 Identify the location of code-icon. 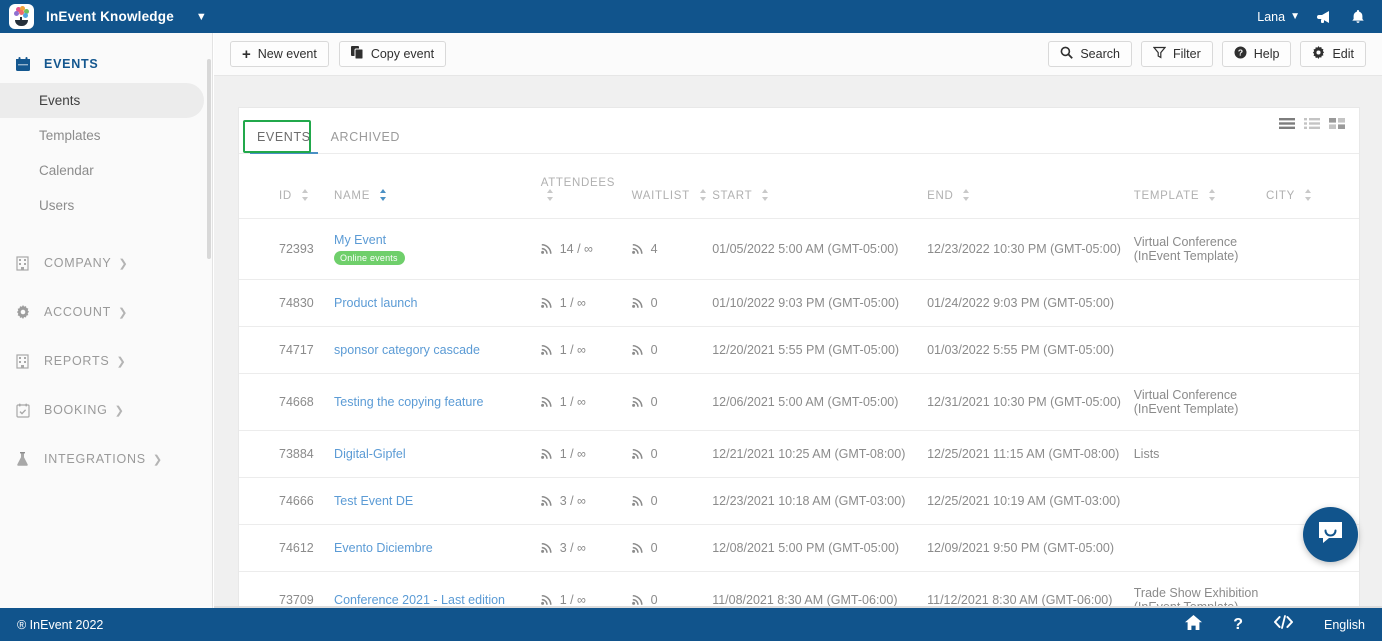
(1283, 624).